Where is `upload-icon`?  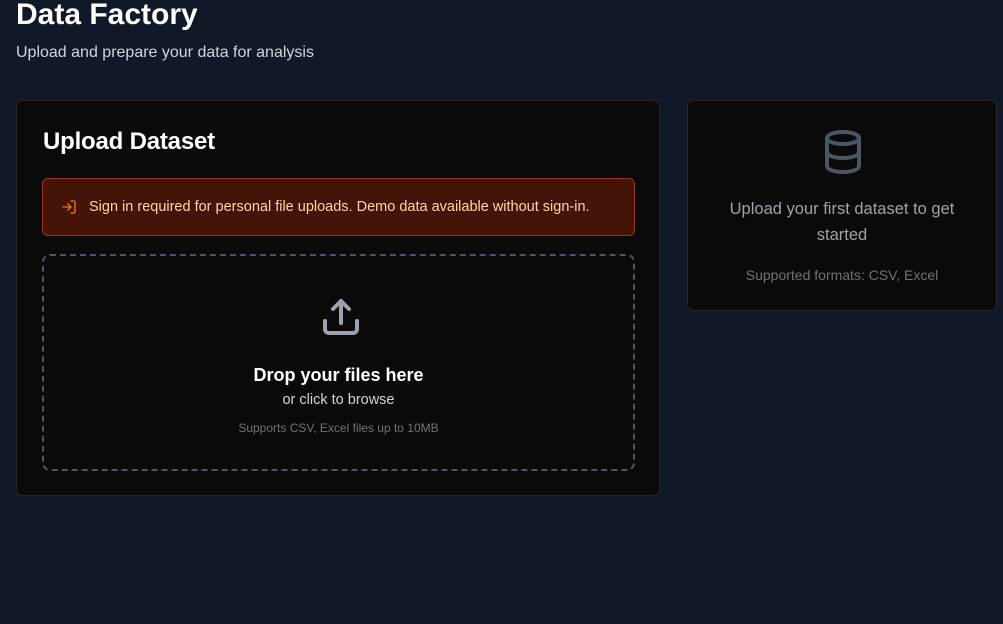 upload-icon is located at coordinates (341, 317).